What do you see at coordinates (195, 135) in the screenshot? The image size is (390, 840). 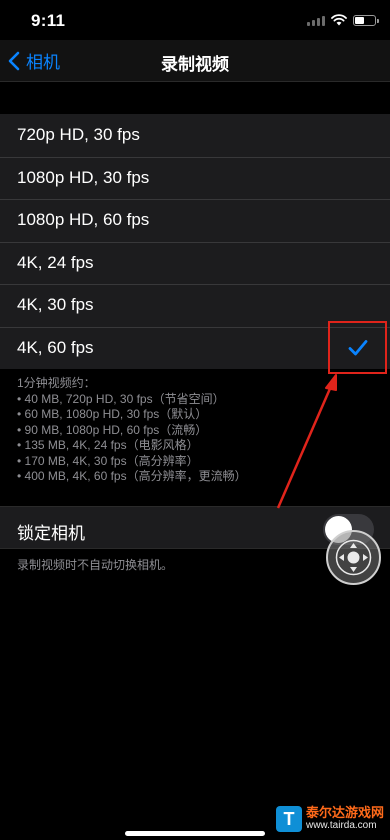 I see `option-720p-30: 720p HD, 30 fps` at bounding box center [195, 135].